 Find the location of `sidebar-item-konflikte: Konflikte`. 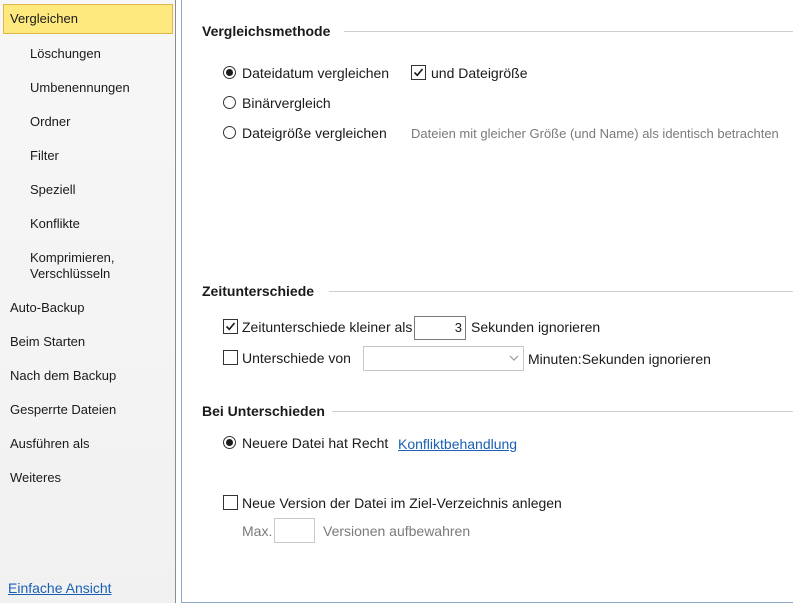

sidebar-item-konflikte: Konflikte is located at coordinates (88, 224).